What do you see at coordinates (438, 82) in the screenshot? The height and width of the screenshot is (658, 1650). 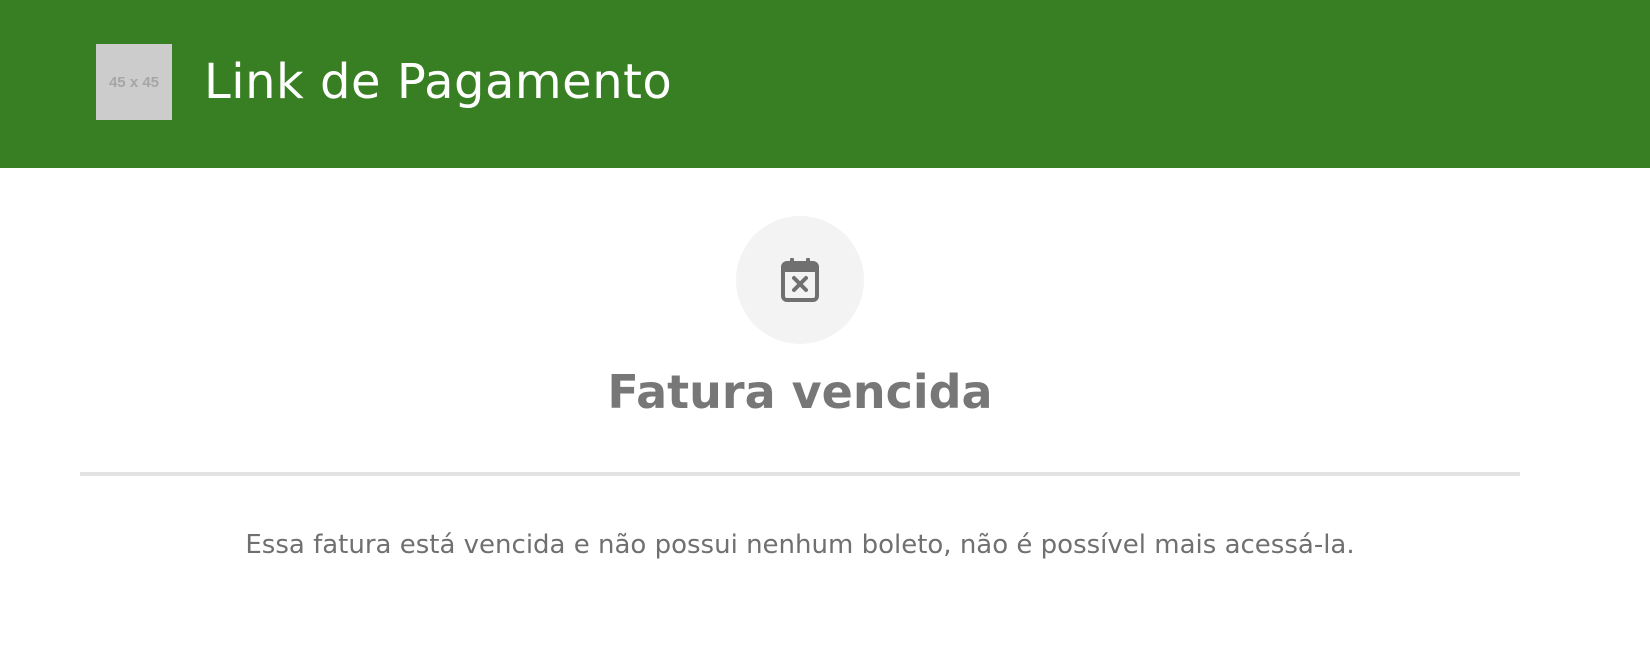 I see `page-title: Link de Pagamento` at bounding box center [438, 82].